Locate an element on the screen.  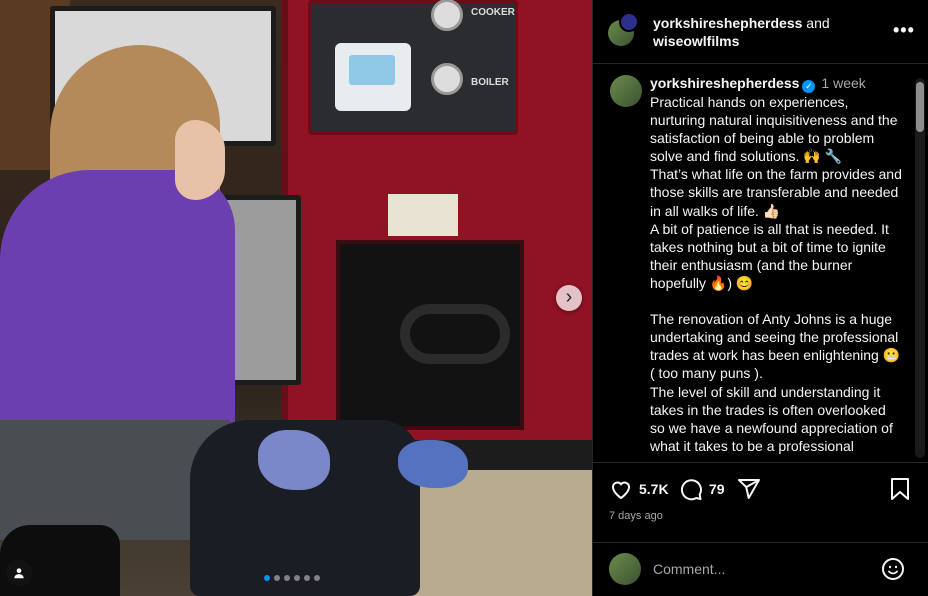
next-image-button: › is located at coordinates (569, 298).